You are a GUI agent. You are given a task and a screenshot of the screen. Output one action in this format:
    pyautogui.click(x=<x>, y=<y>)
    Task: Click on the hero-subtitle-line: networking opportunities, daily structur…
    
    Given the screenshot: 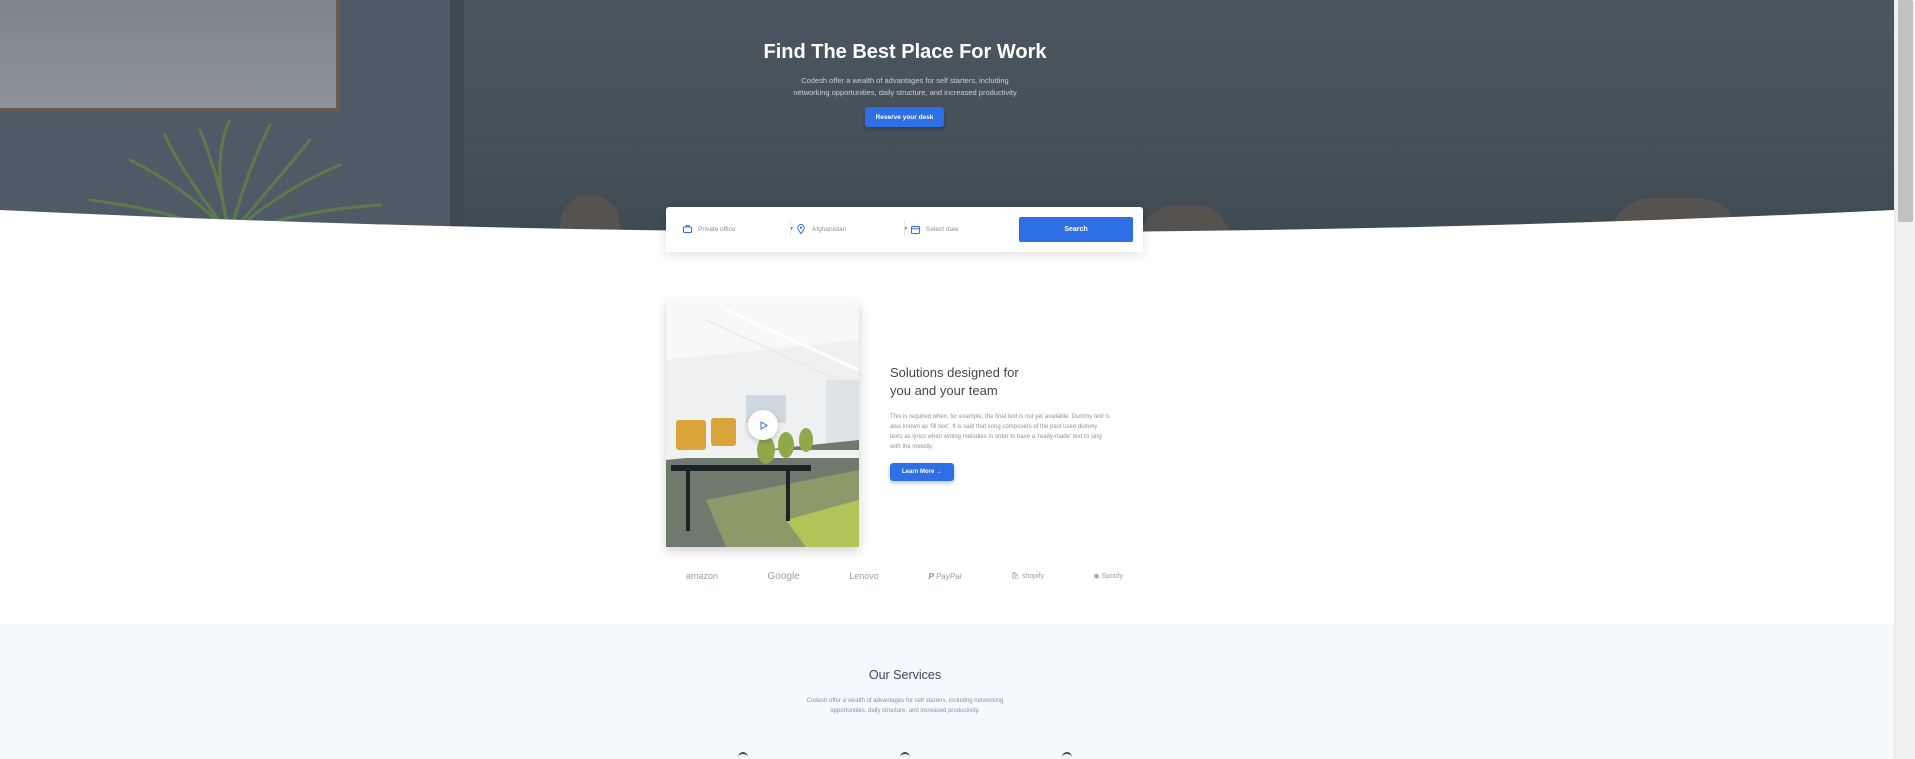 What is the action you would take?
    pyautogui.click(x=905, y=92)
    